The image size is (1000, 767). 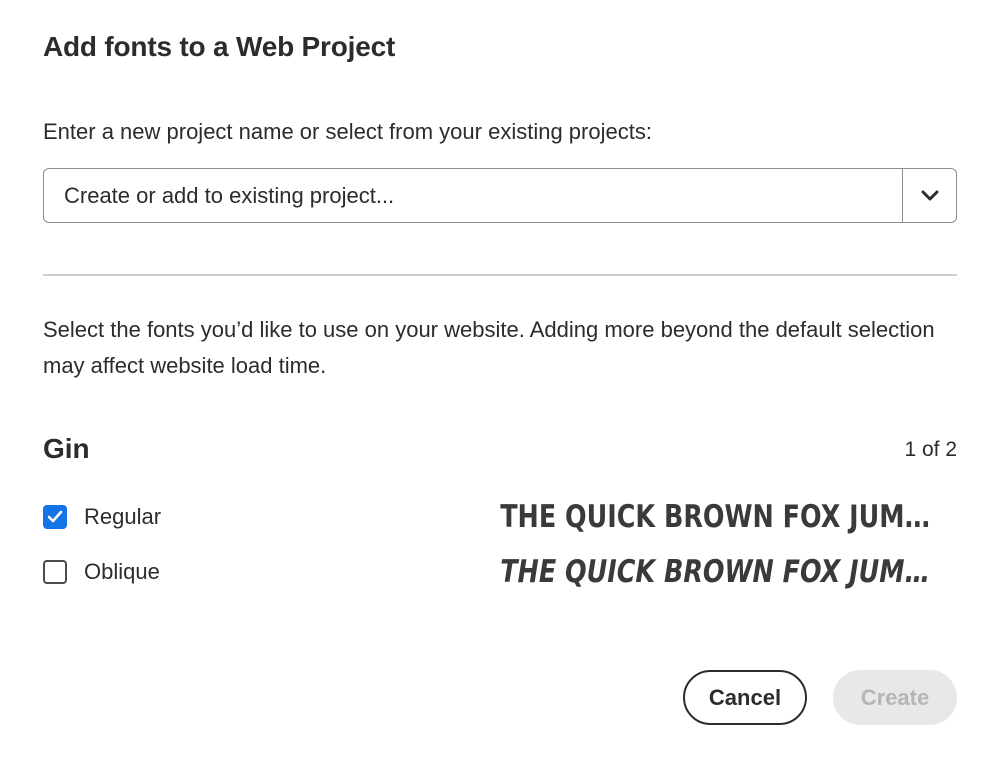 I want to click on oblique-label: Oblique, so click(x=122, y=572).